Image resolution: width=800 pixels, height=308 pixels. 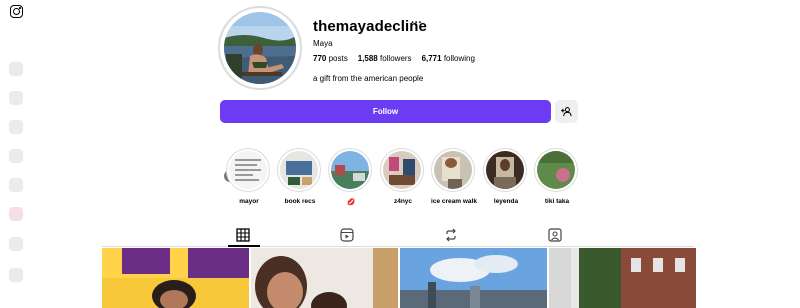 I want to click on followers-label: followers, so click(x=395, y=58).